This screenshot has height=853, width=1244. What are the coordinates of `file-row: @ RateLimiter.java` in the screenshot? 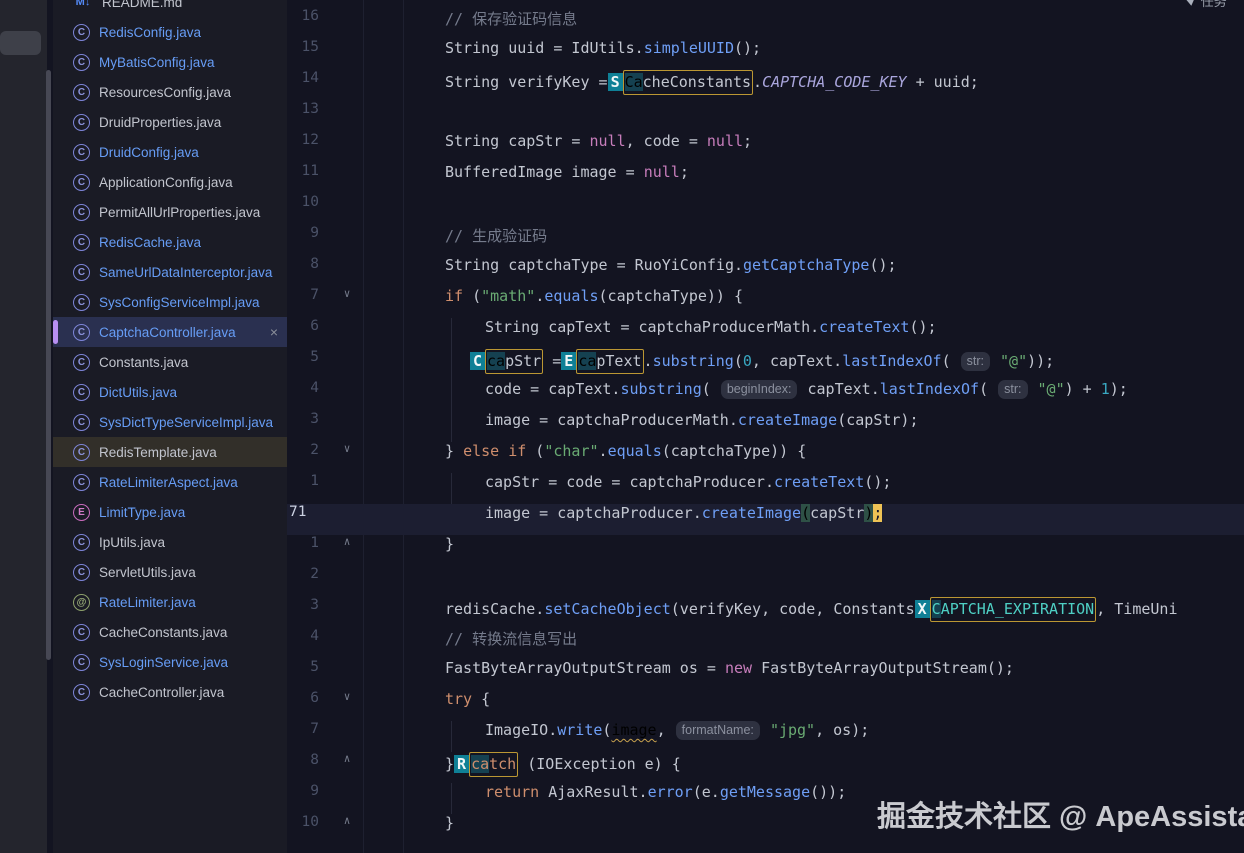 It's located at (170, 602).